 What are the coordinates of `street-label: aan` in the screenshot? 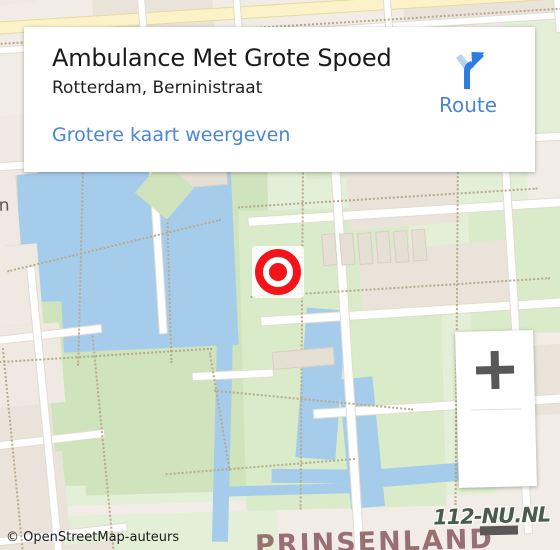 It's located at (5, 206).